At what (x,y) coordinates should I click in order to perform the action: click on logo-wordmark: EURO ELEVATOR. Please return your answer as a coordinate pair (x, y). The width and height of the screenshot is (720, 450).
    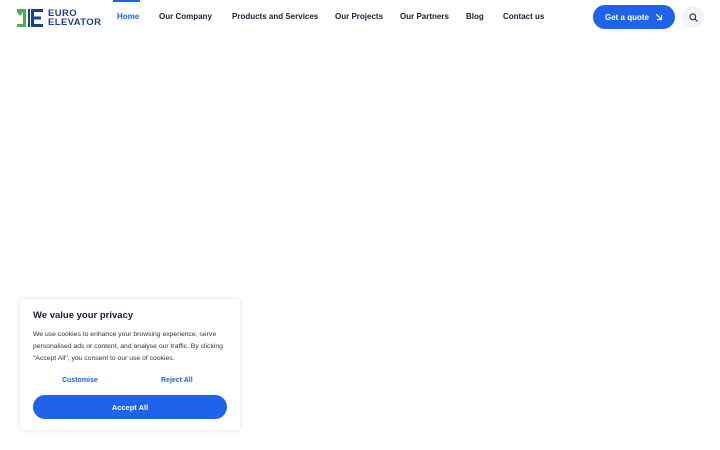
    Looking at the image, I should click on (75, 18).